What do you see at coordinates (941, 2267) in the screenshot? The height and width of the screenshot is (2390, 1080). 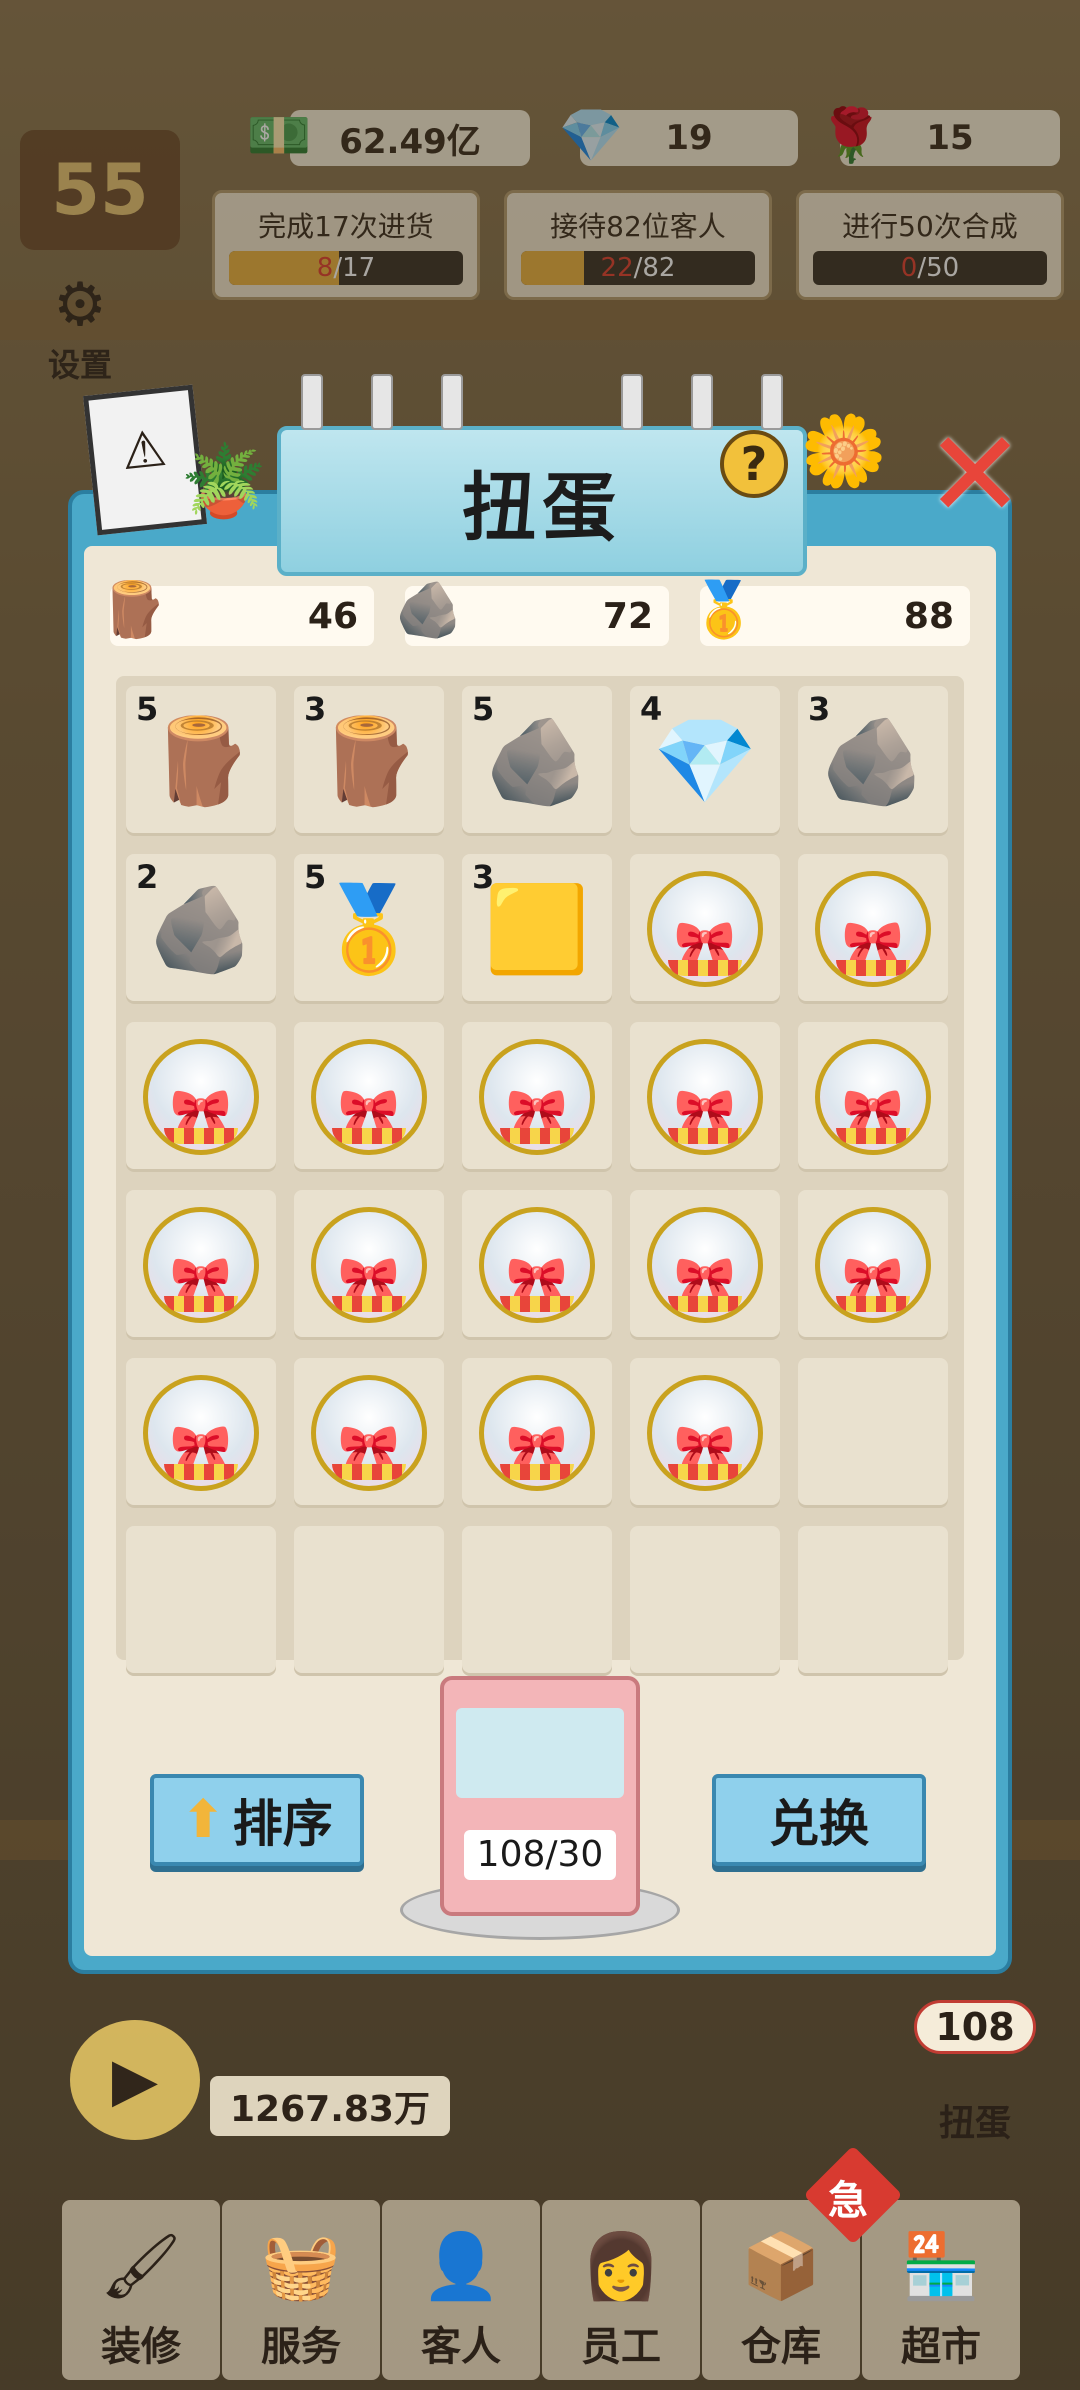 I see `supermarket-icon: 🏪` at bounding box center [941, 2267].